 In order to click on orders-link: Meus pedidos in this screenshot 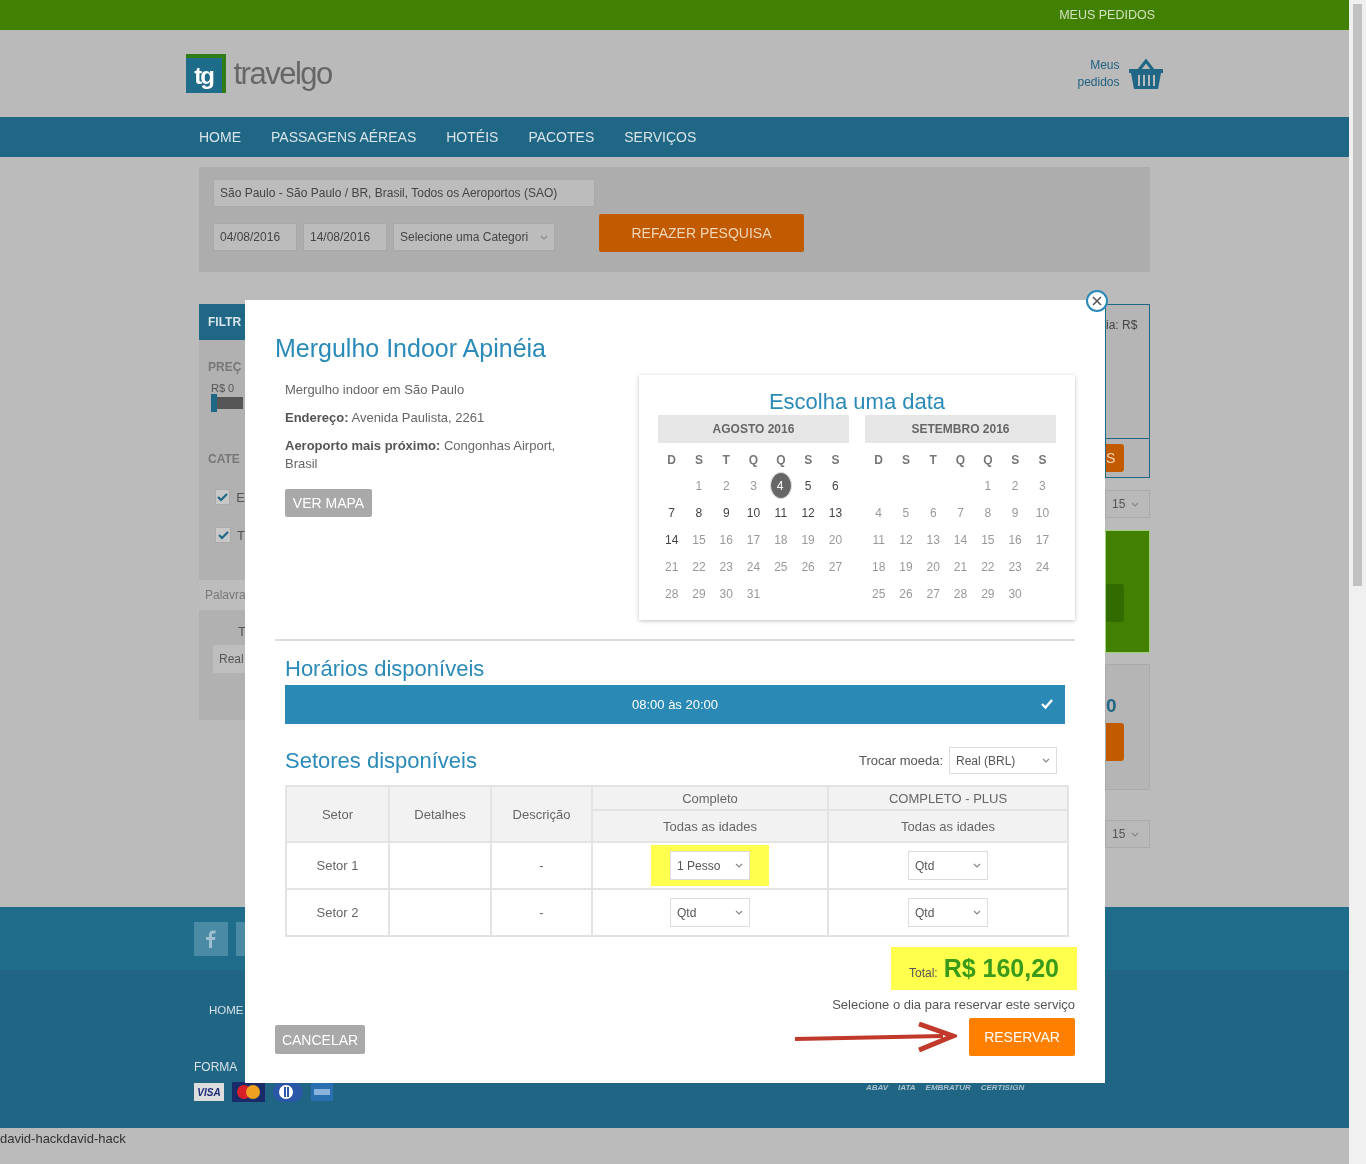, I will do `click(1094, 73)`.